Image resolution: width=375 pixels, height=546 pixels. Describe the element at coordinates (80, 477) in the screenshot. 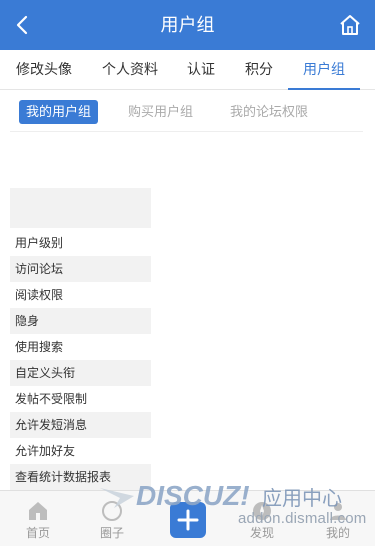

I see `permission-row: 查看统计数据报表` at that location.